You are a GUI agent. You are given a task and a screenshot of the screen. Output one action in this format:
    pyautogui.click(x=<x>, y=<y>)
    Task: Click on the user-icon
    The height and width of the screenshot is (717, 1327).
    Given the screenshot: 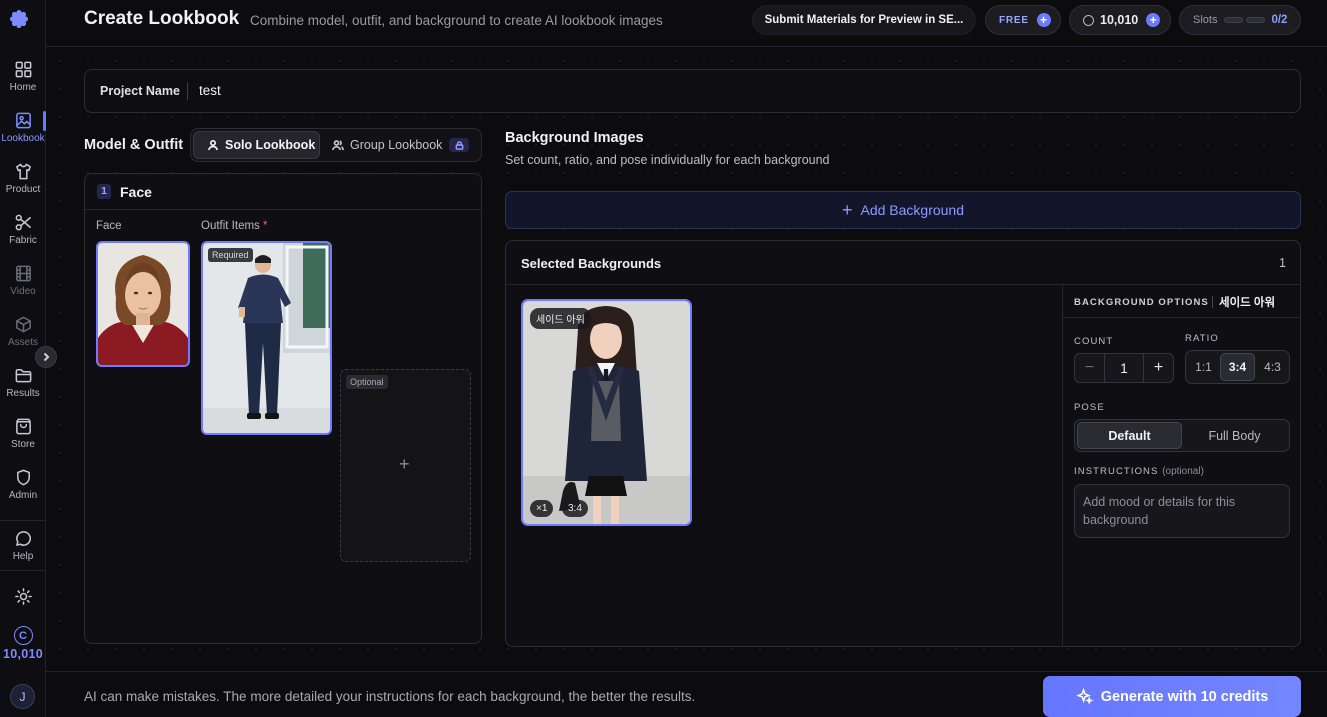 What is the action you would take?
    pyautogui.click(x=213, y=145)
    